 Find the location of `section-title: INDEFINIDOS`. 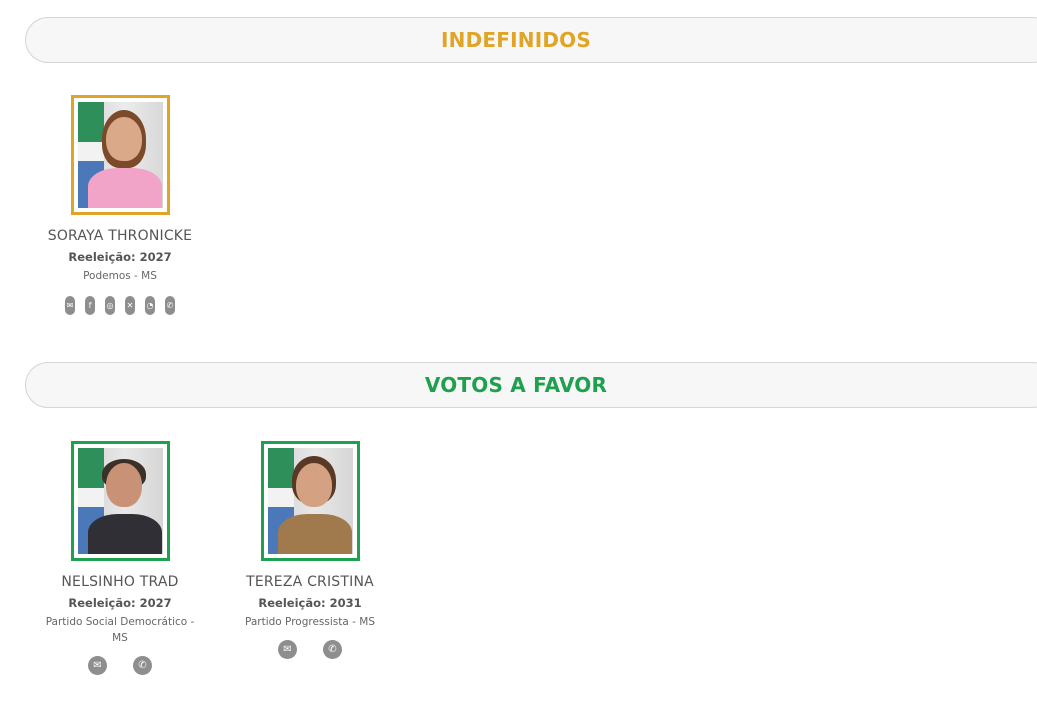

section-title: INDEFINIDOS is located at coordinates (516, 40).